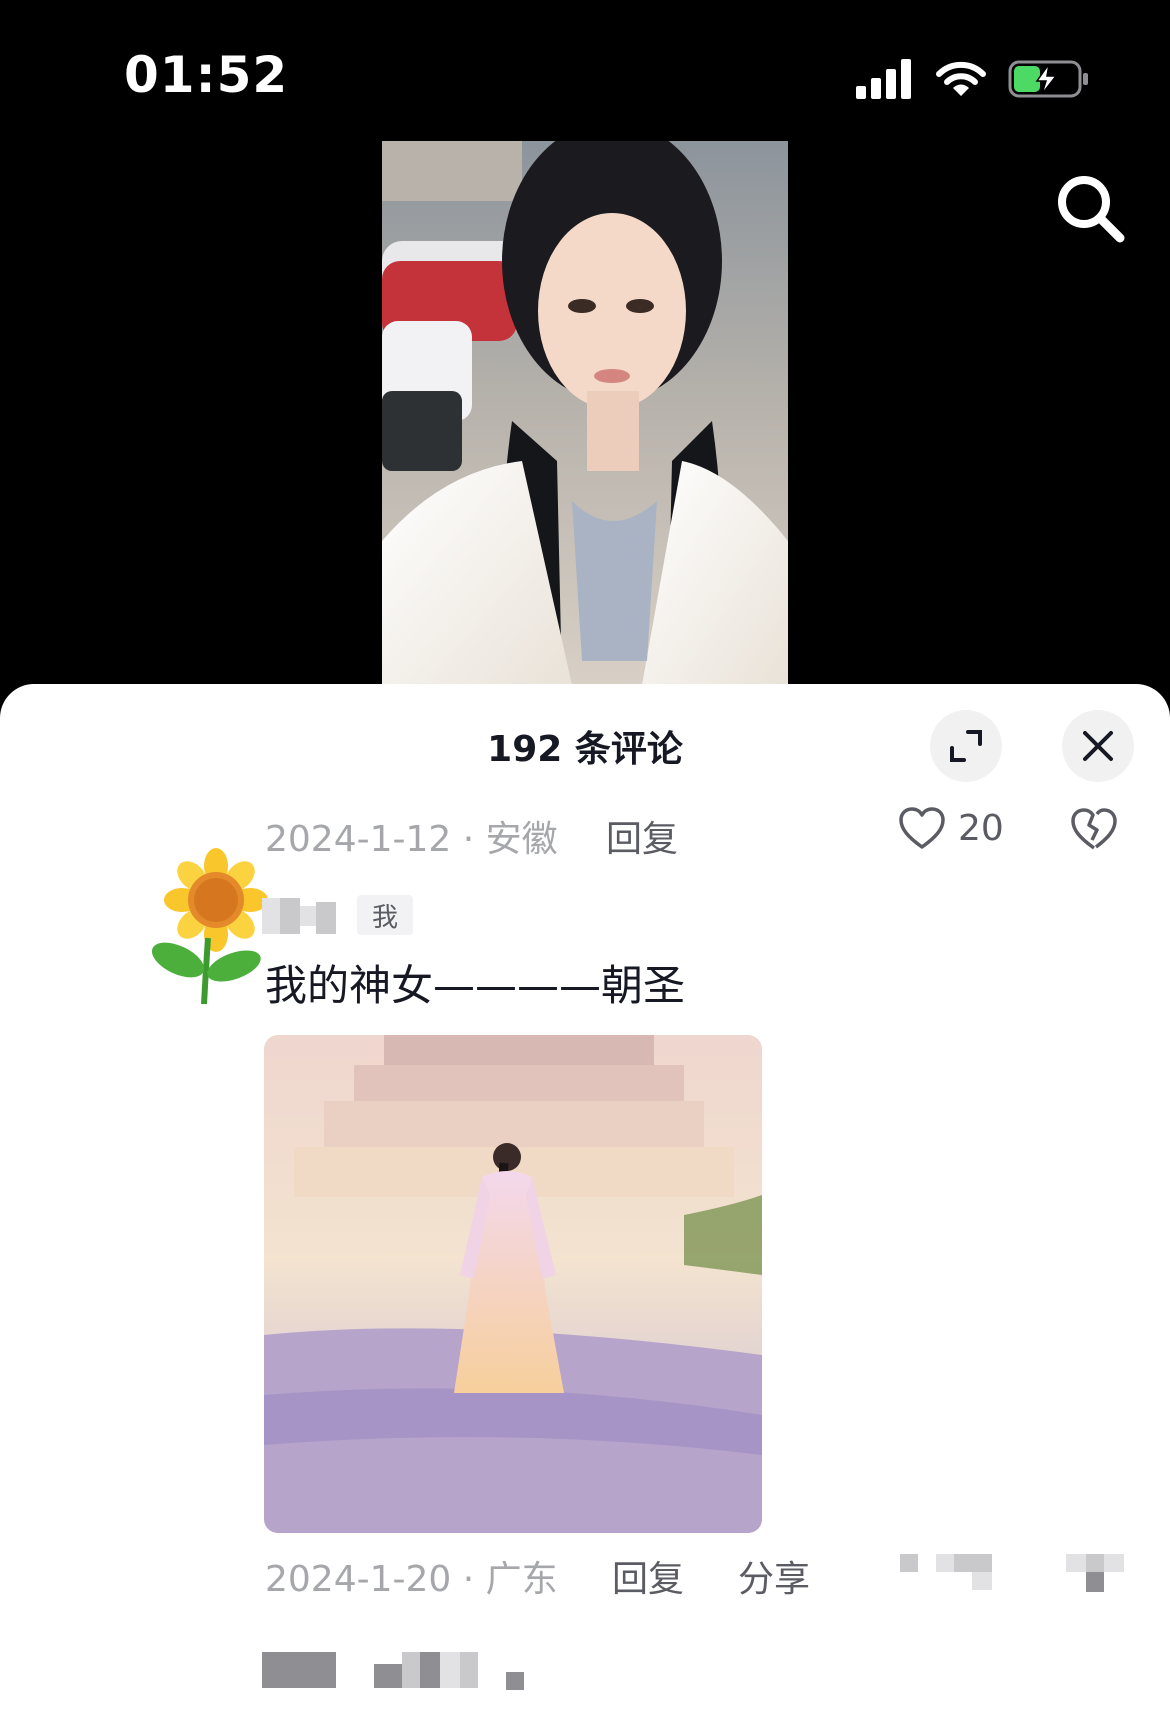  I want to click on comment-reply-button: 回复, so click(648, 1576).